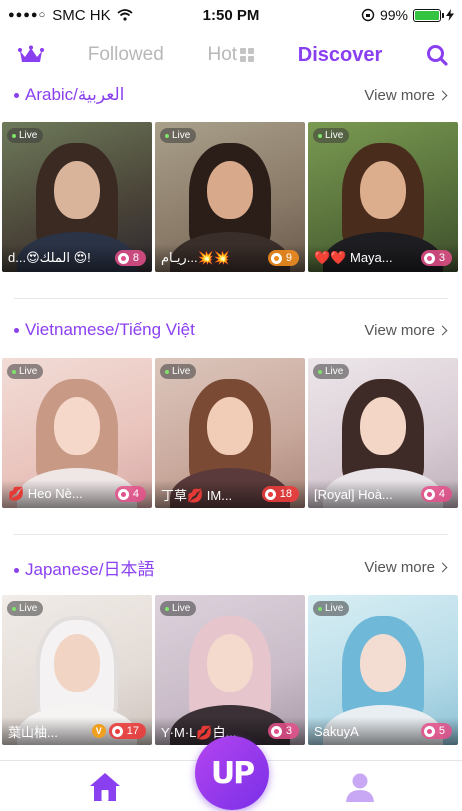  I want to click on section-title: Arabic/العربية, so click(69, 95).